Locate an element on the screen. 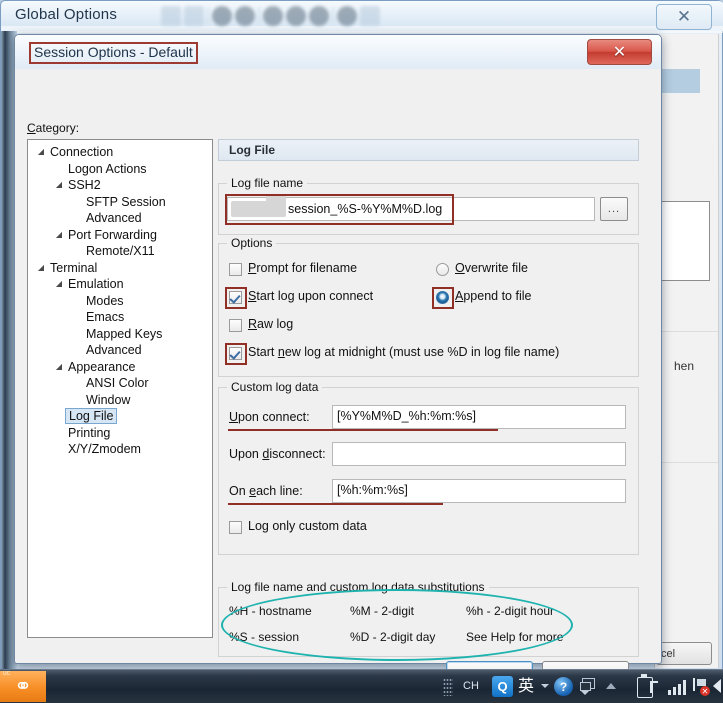 The width and height of the screenshot is (723, 703). panel-header: Log File is located at coordinates (428, 150).